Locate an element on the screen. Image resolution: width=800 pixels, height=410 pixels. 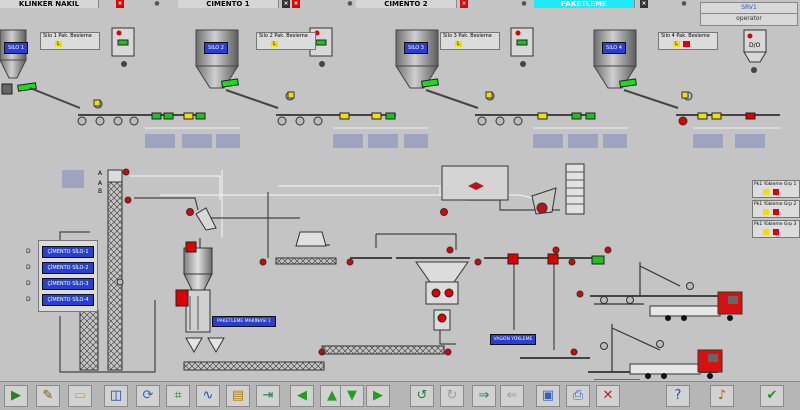
silo-list-item-4: ÇİMENTO SİLO-4 is located at coordinates (68, 300).